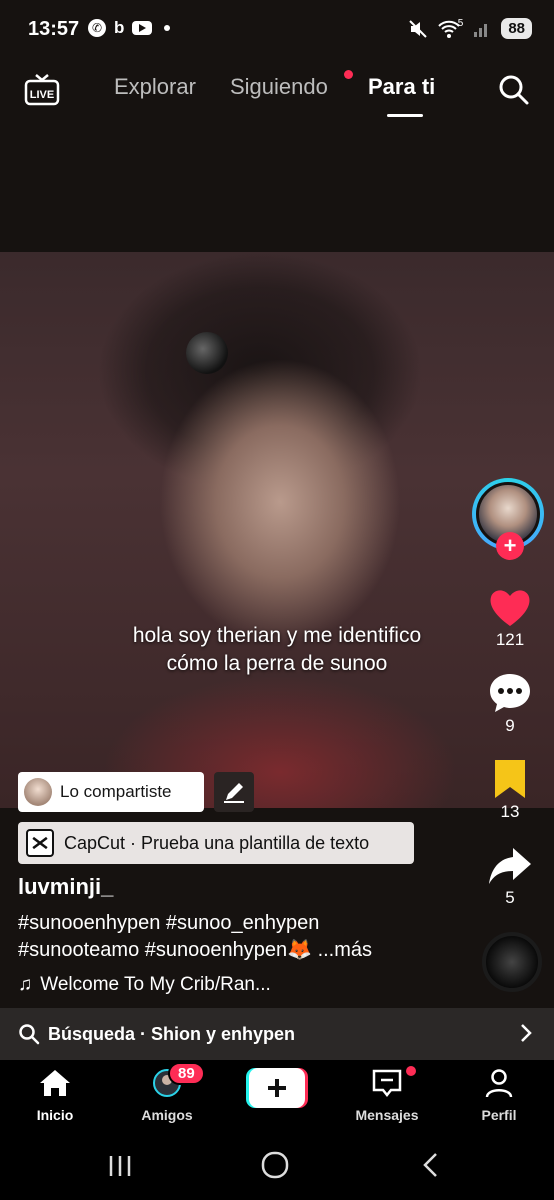 The image size is (554, 1200). What do you see at coordinates (348, 74) in the screenshot?
I see `siguiendo-notification-dot` at bounding box center [348, 74].